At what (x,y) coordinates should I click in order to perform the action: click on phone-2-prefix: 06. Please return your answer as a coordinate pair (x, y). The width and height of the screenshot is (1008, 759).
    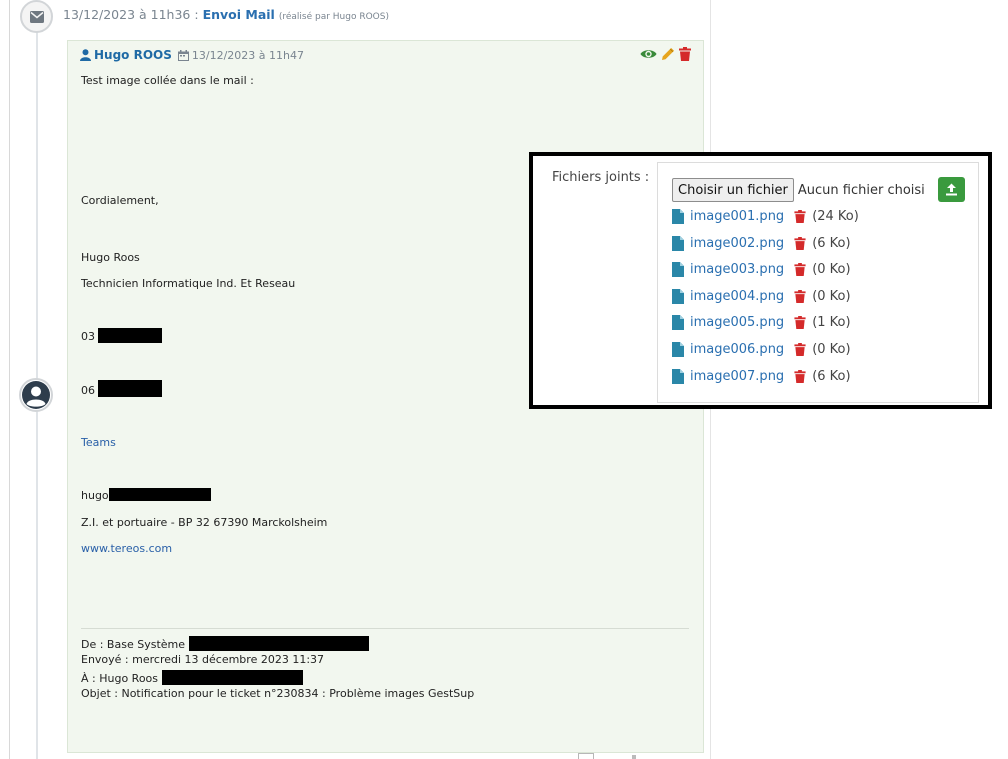
    Looking at the image, I should click on (88, 390).